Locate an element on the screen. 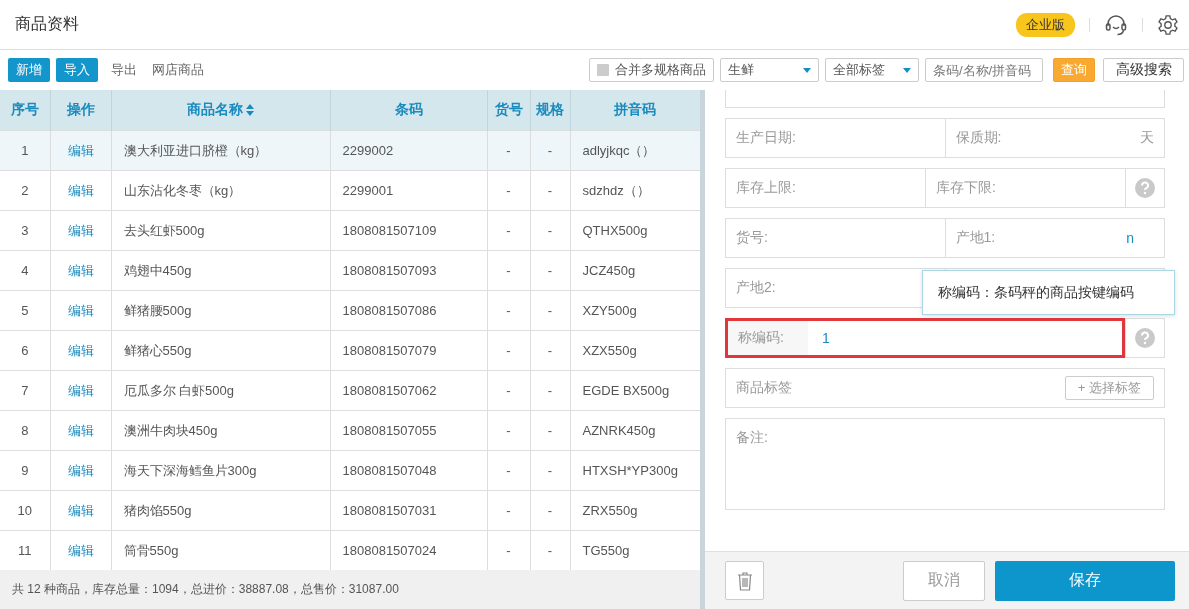 This screenshot has height=609, width=1189. row-number: 3 is located at coordinates (25, 230).